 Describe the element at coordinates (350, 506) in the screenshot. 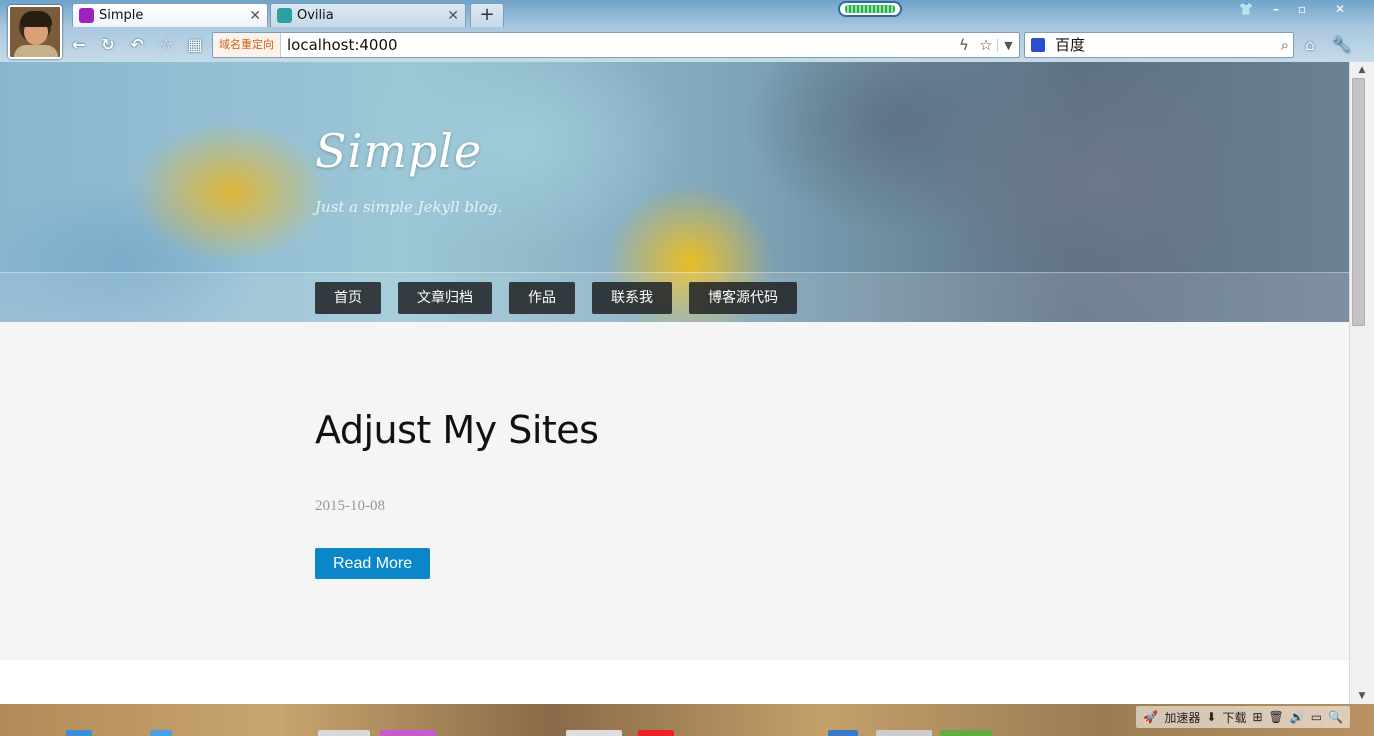

I see `post-date: 2015-10-08` at that location.